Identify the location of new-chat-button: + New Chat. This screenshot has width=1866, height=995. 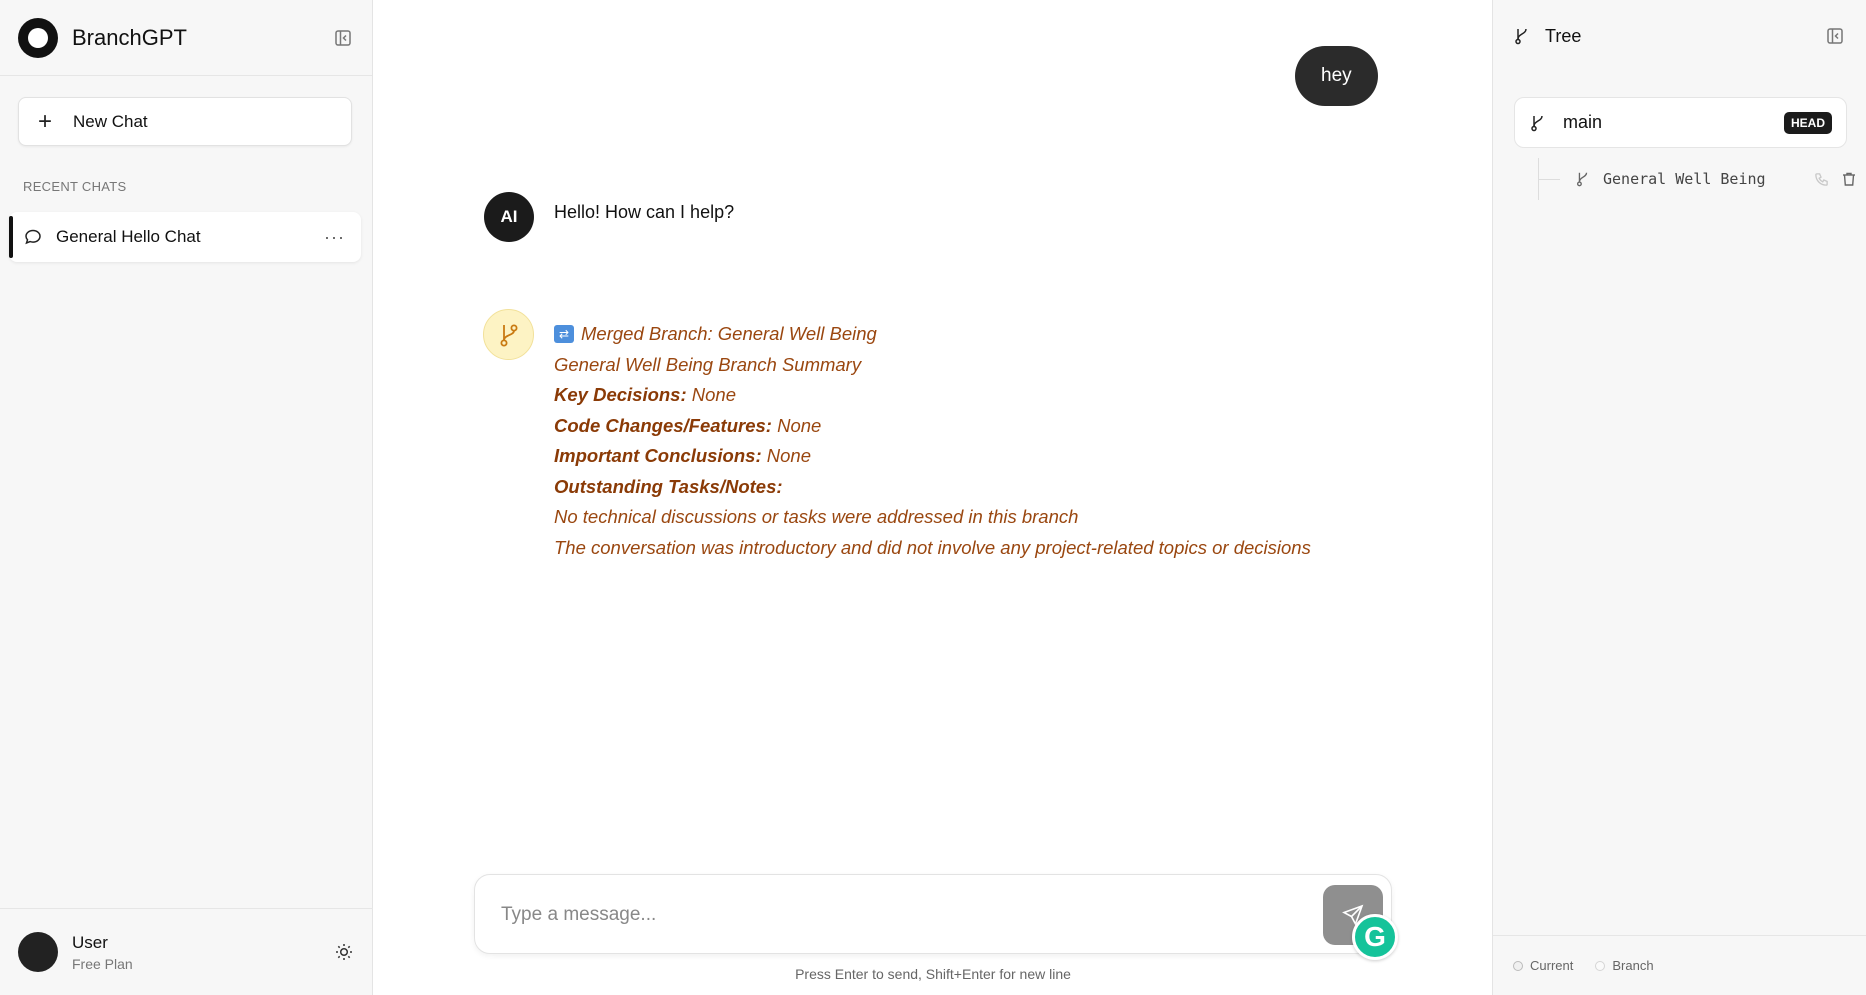
(185, 121).